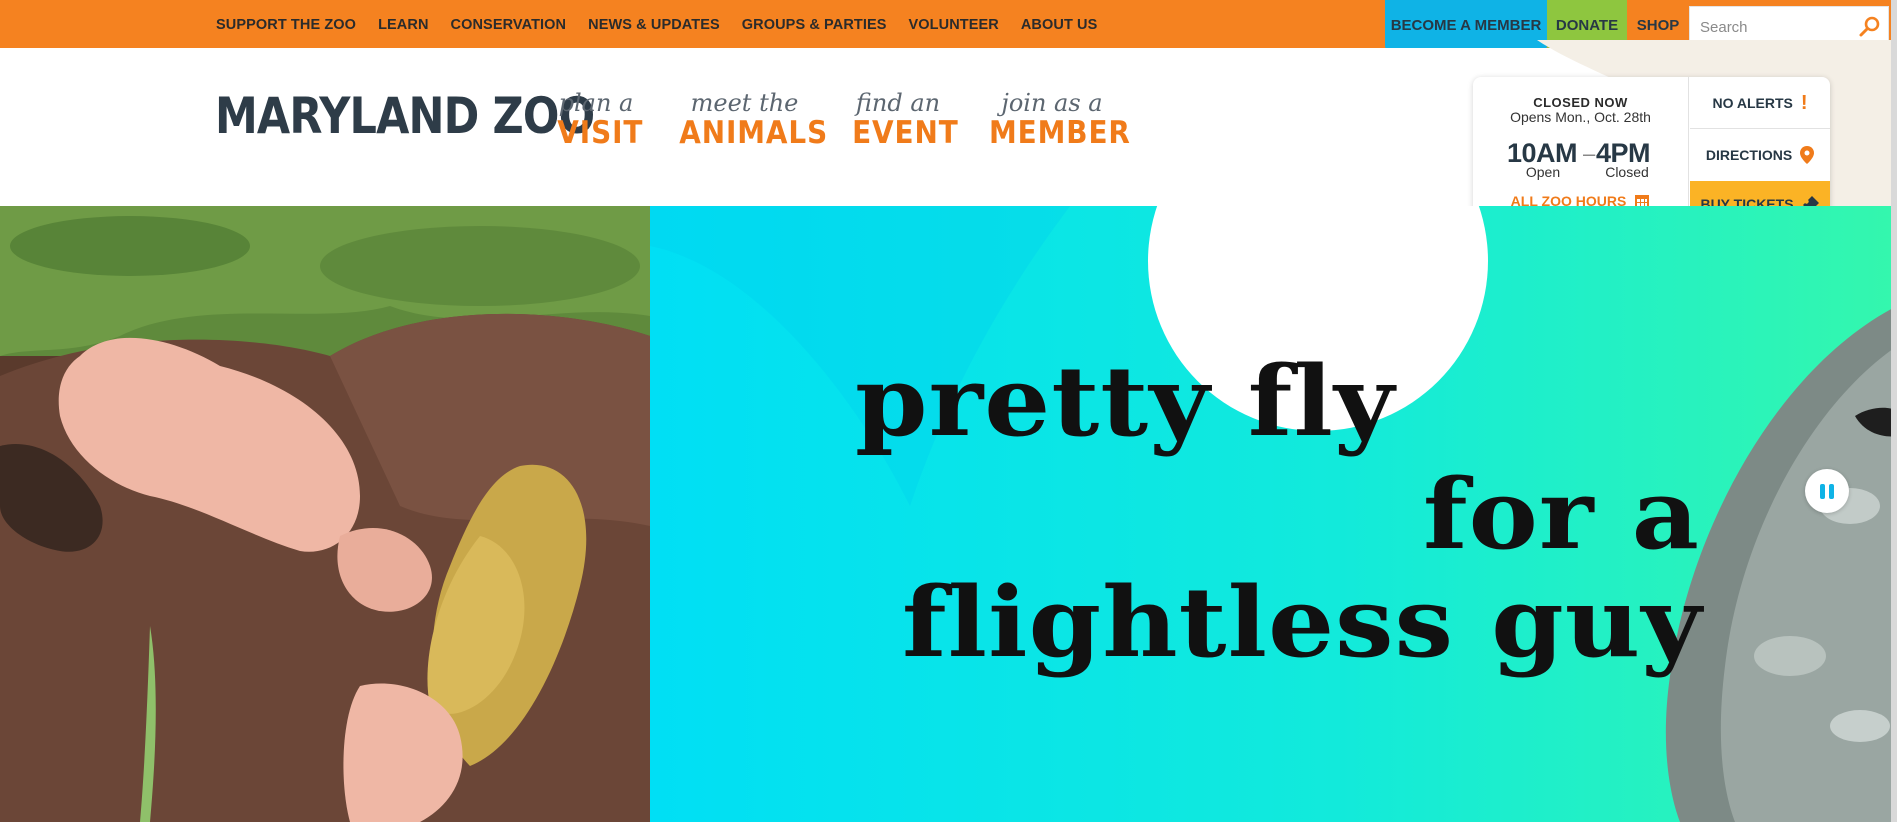 Image resolution: width=1897 pixels, height=822 pixels. Describe the element at coordinates (754, 133) in the screenshot. I see `main-nav-animals-big: ANIMALS` at that location.